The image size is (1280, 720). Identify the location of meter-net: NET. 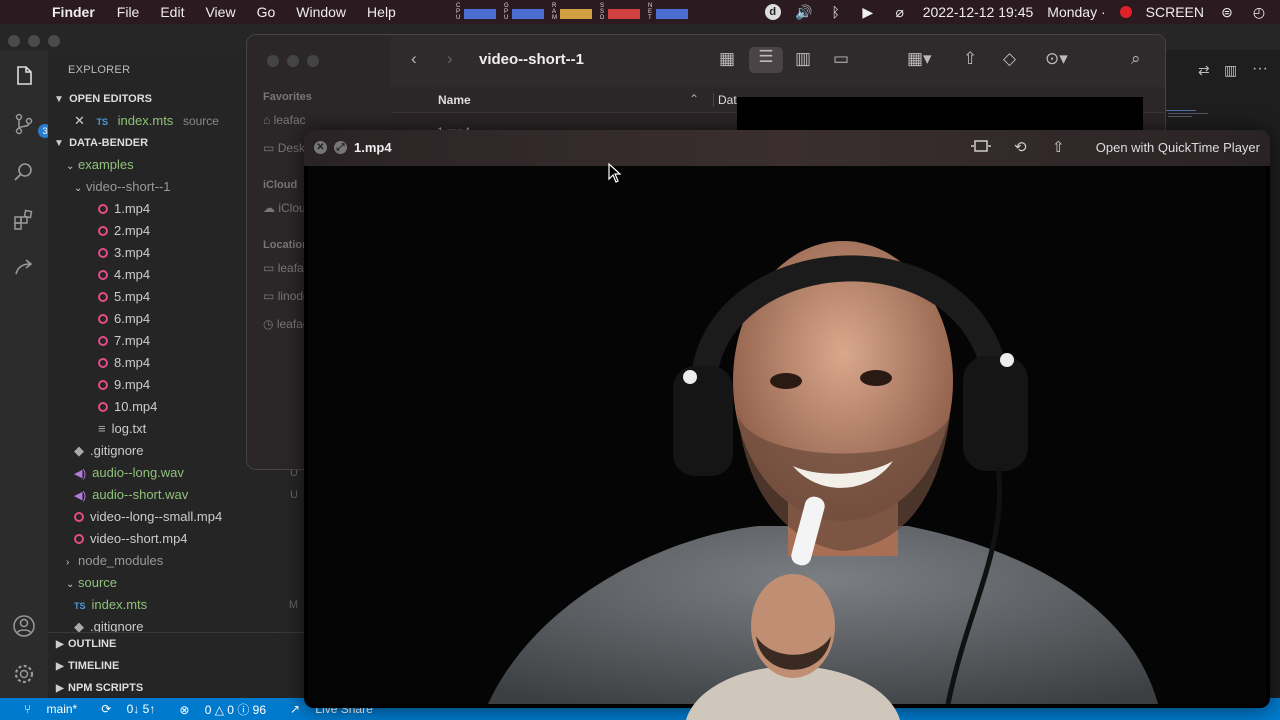
(668, 12).